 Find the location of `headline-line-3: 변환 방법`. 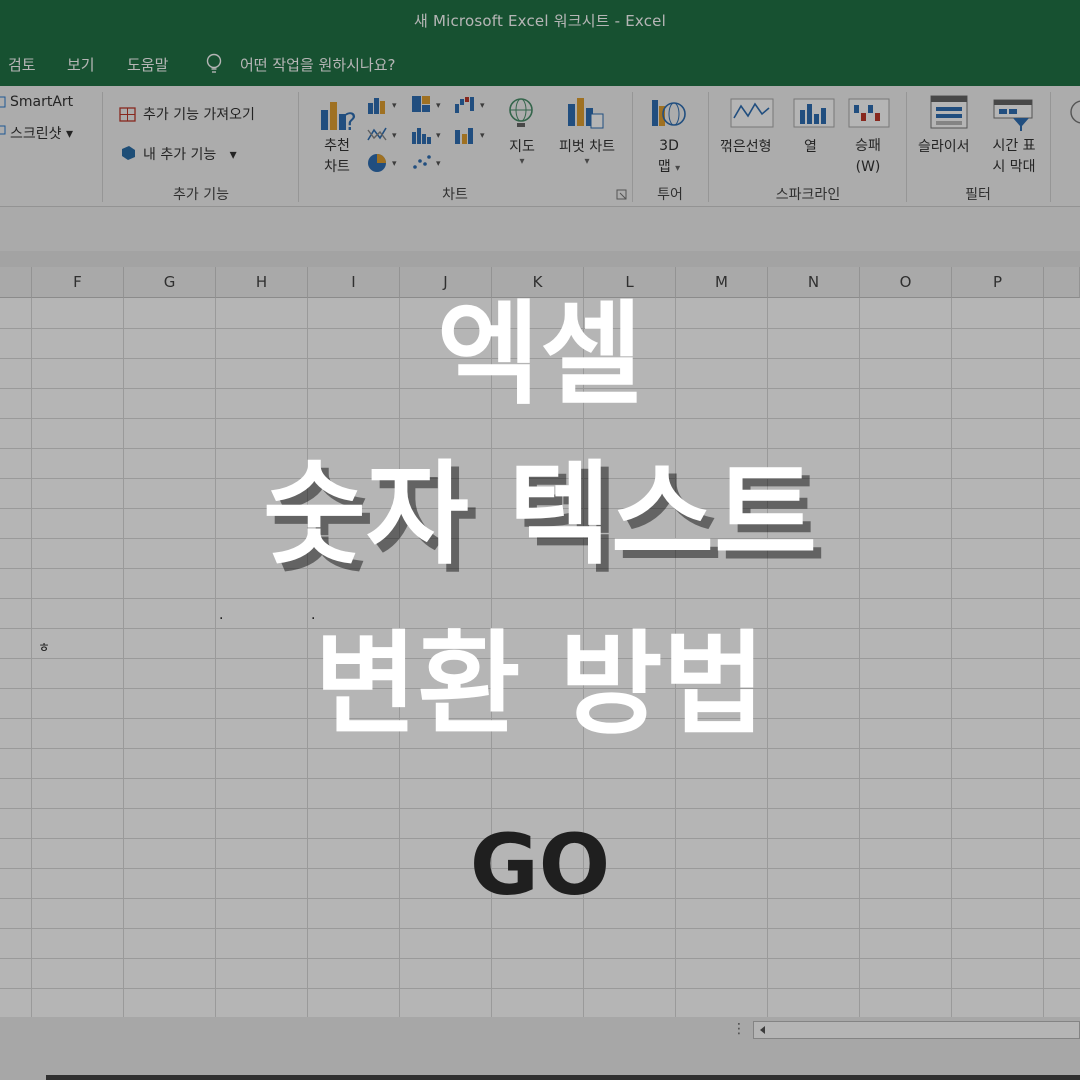

headline-line-3: 변환 방법 is located at coordinates (540, 685).